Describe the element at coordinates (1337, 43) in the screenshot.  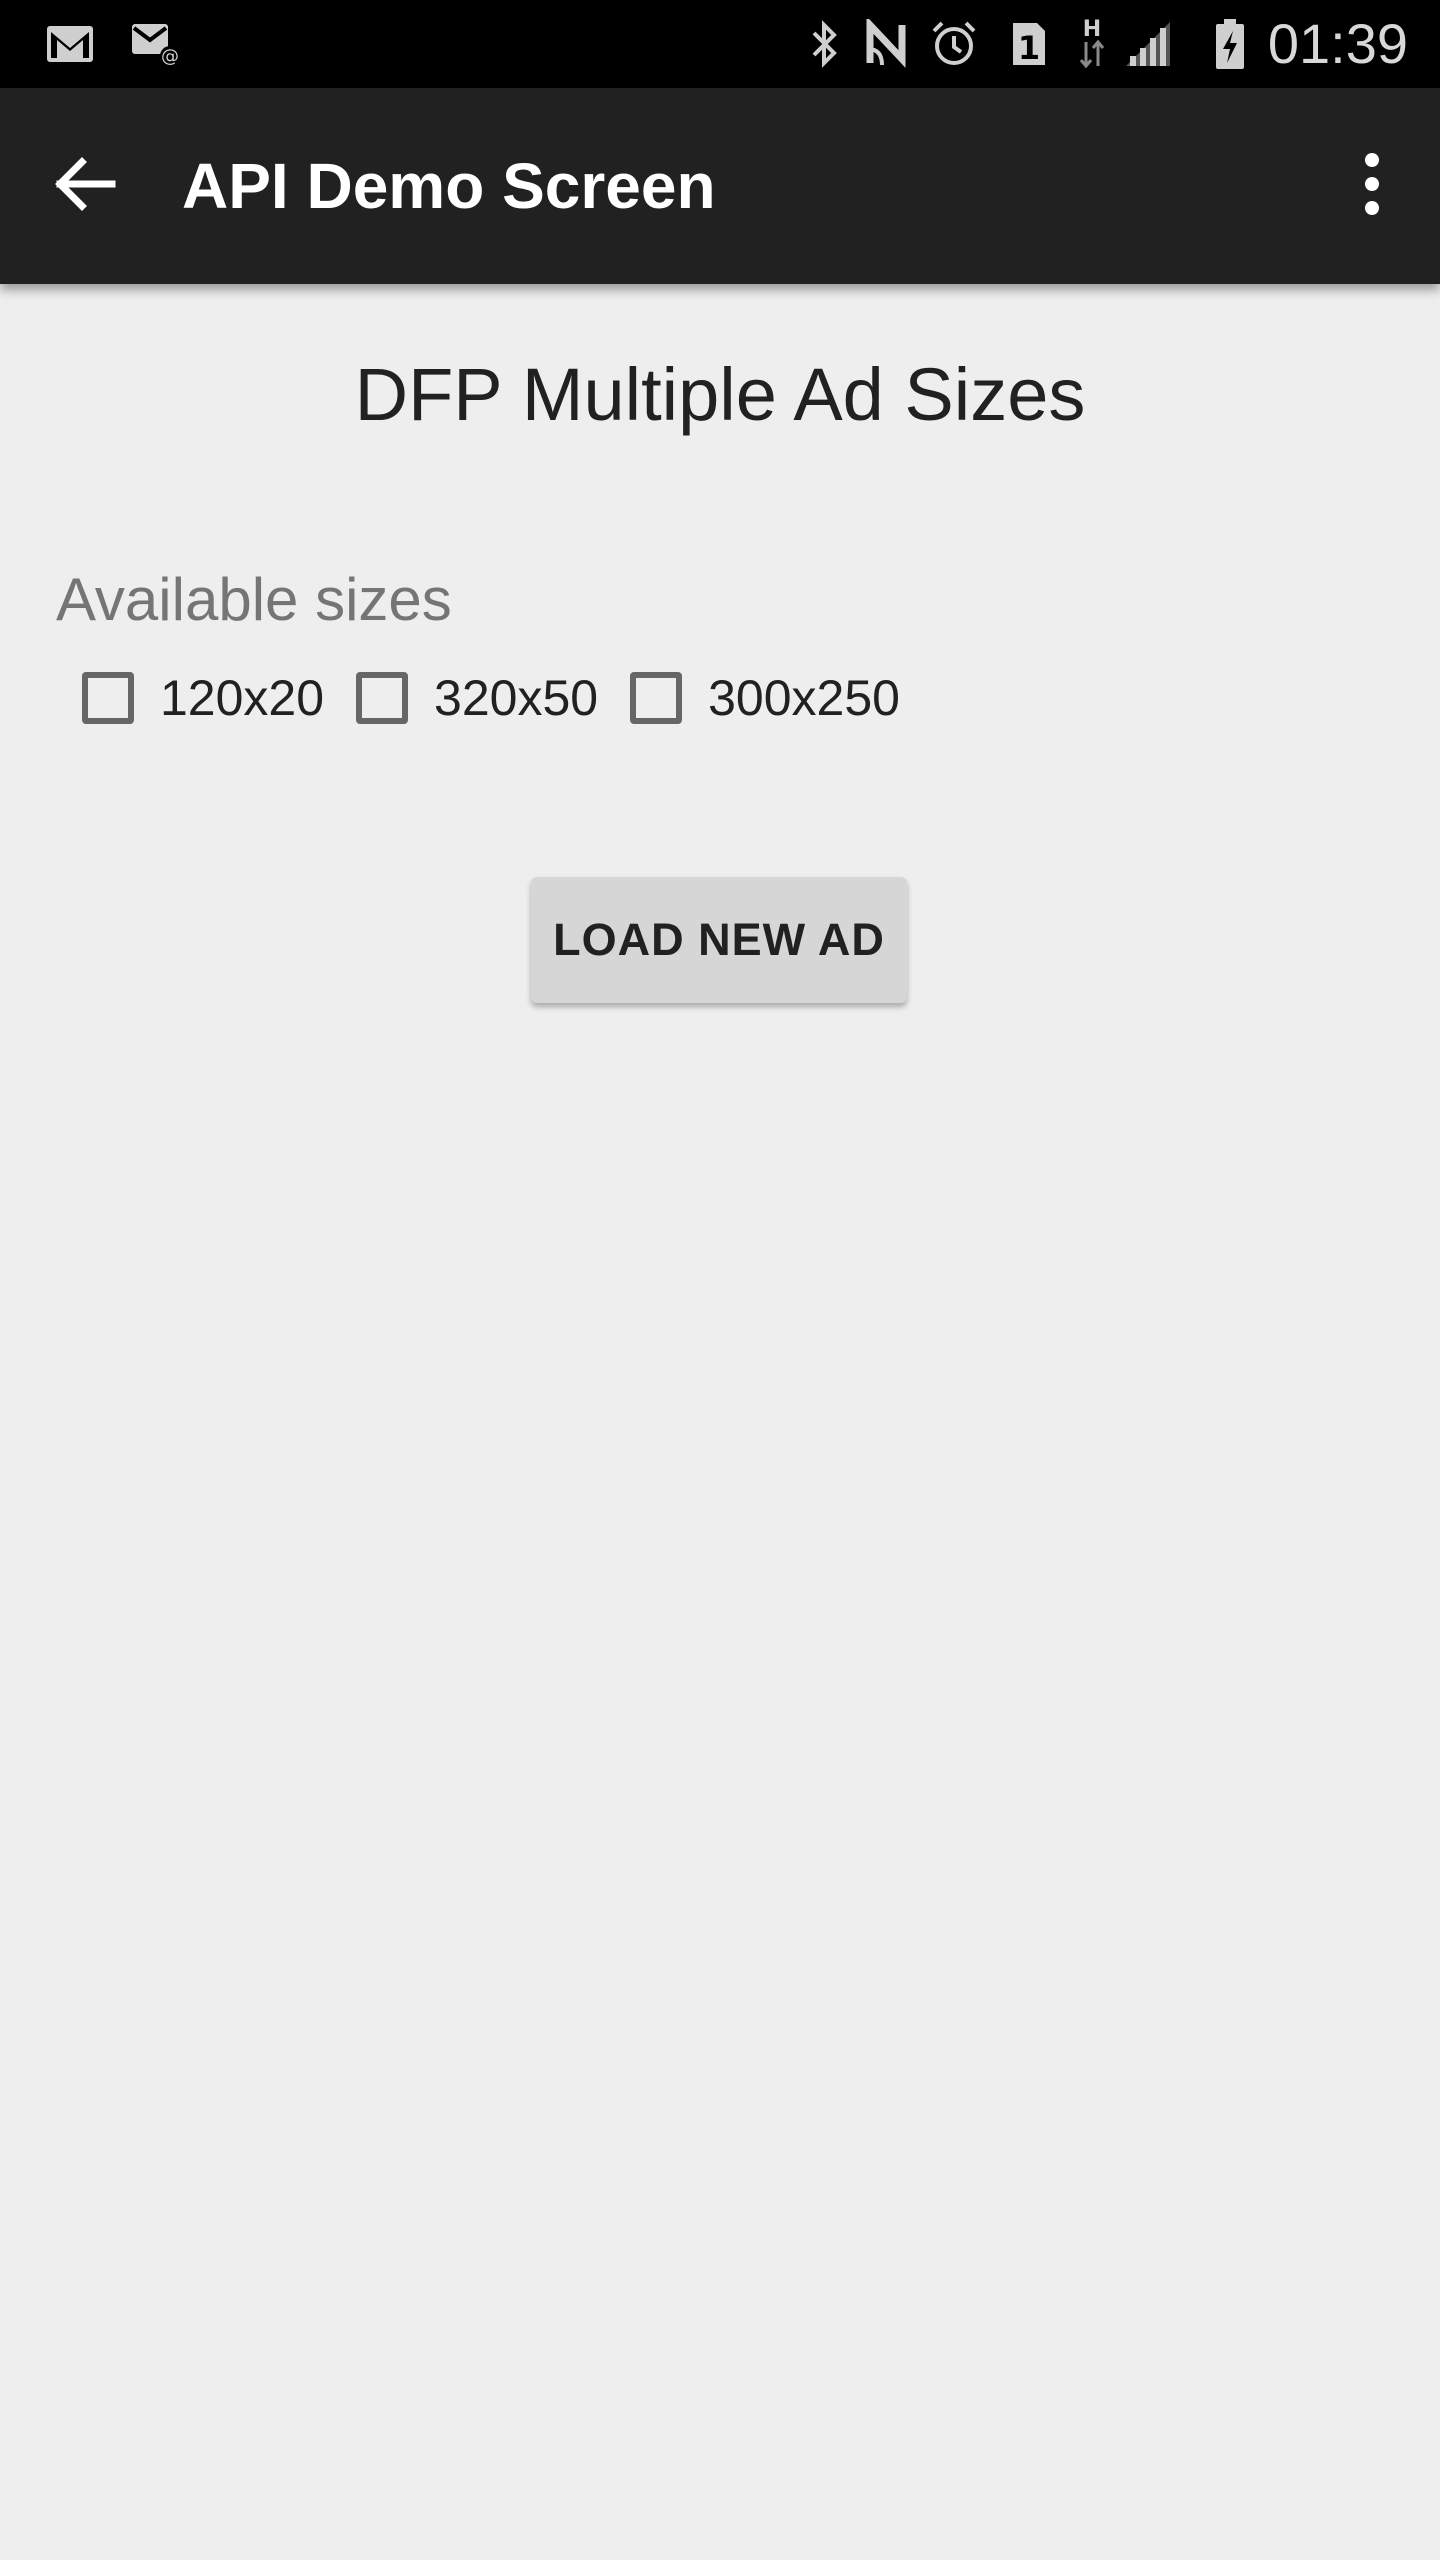
I see `status-time: 01:39` at that location.